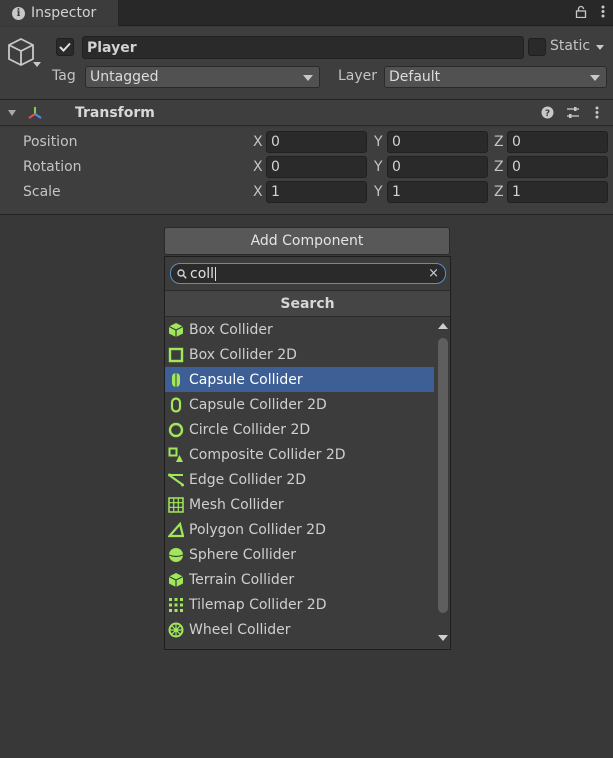 Image resolution: width=613 pixels, height=758 pixels. What do you see at coordinates (257, 529) in the screenshot?
I see `list-item-label: Polygon Collider 2D` at bounding box center [257, 529].